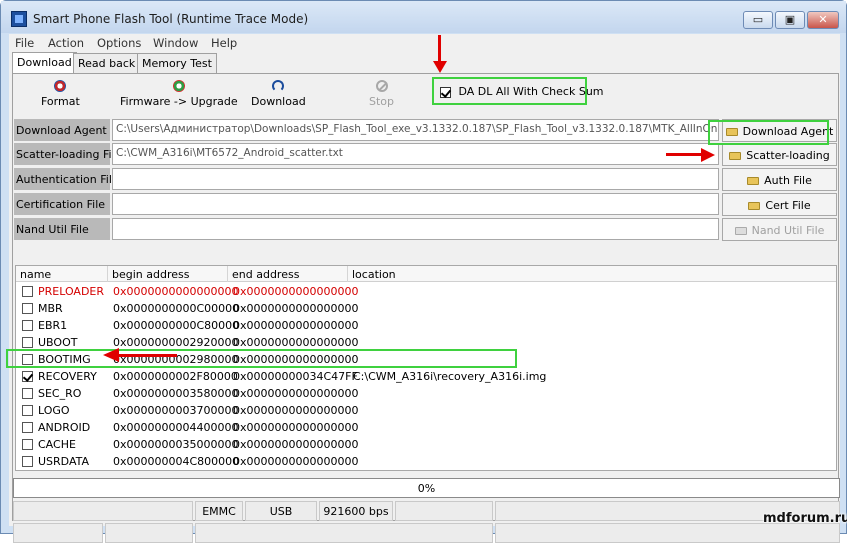 This screenshot has height=543, width=847. Describe the element at coordinates (54, 410) in the screenshot. I see `cell-name: LOGO` at that location.